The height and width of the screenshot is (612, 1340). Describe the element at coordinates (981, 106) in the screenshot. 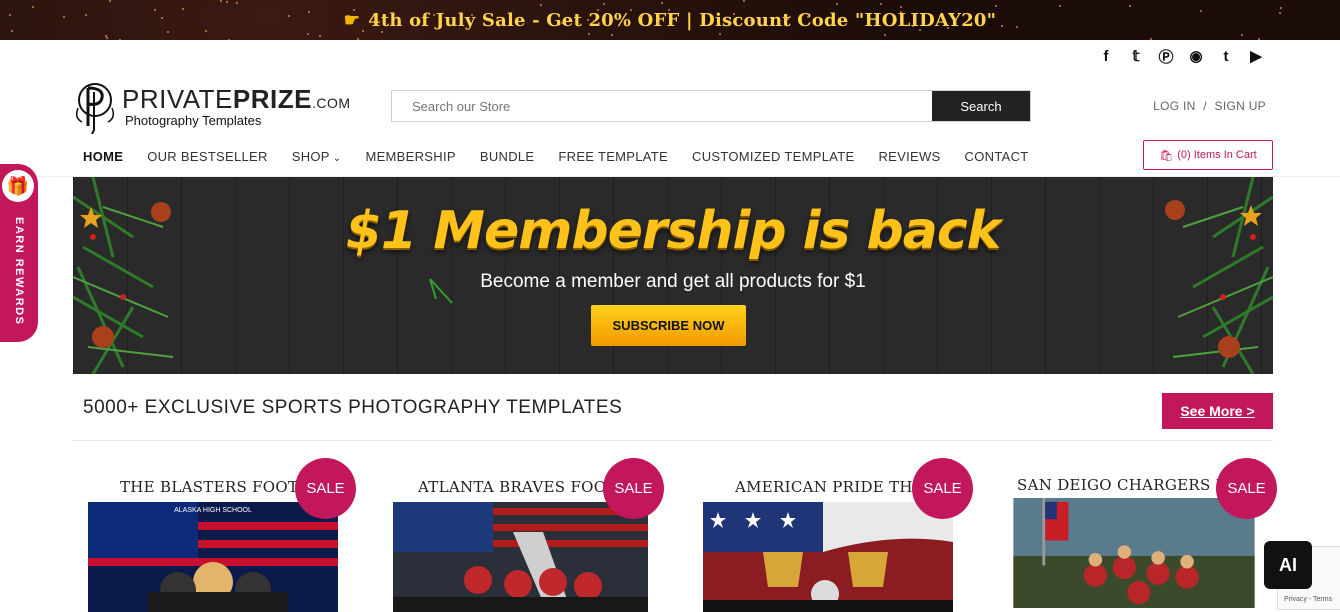

I see `search-button: Search` at that location.